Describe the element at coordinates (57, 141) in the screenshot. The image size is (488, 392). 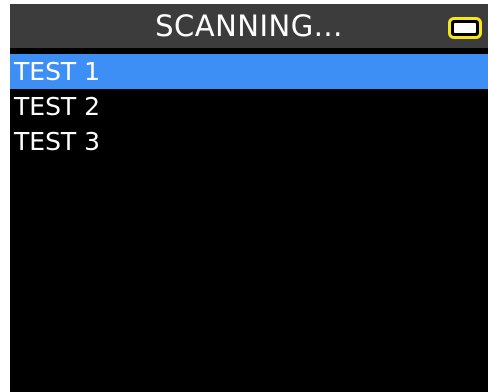
I see `menu-item-label: TEST 3` at that location.